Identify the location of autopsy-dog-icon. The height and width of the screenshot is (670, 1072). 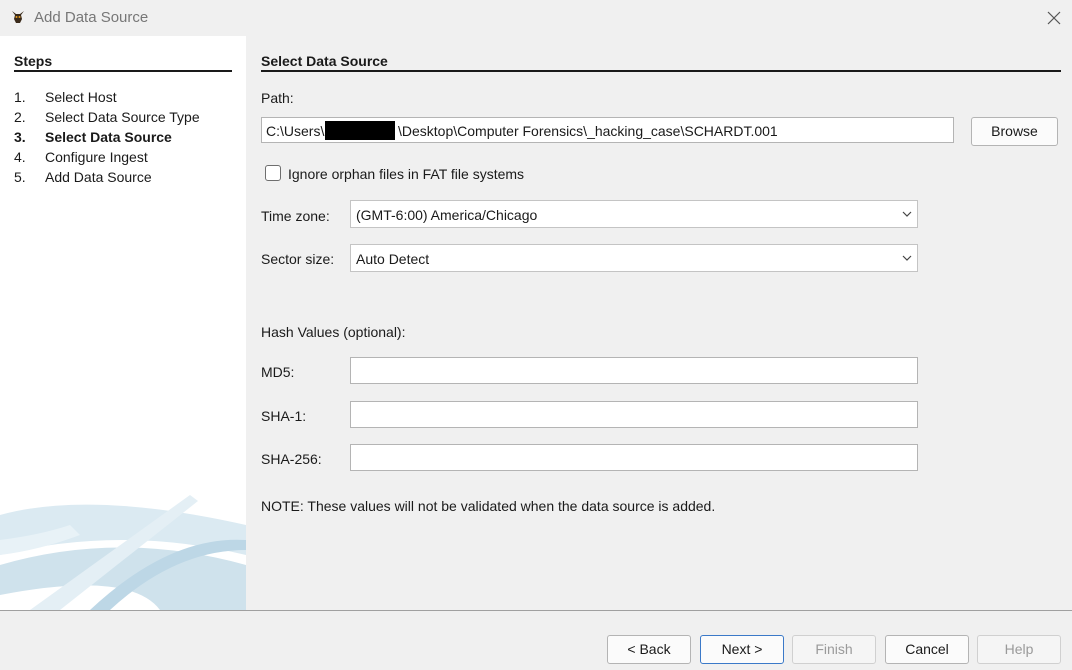
(18, 17).